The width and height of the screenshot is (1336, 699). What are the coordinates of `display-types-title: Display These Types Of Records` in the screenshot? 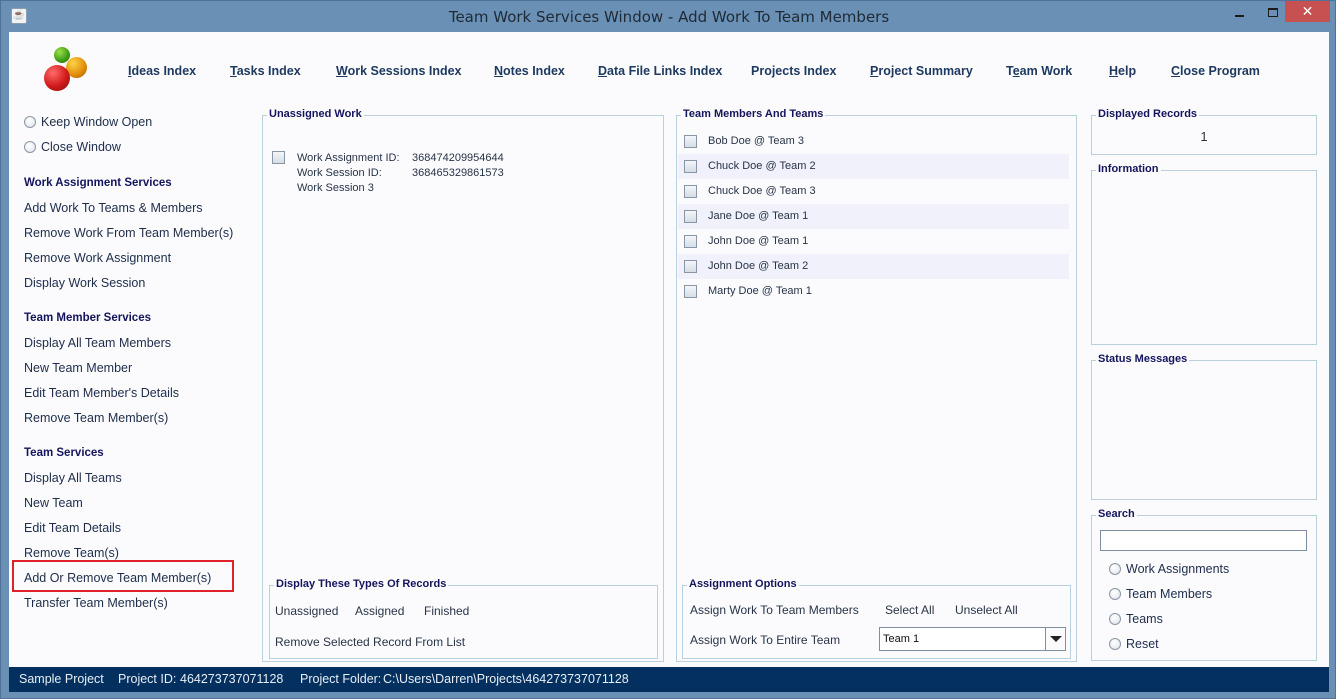 It's located at (361, 584).